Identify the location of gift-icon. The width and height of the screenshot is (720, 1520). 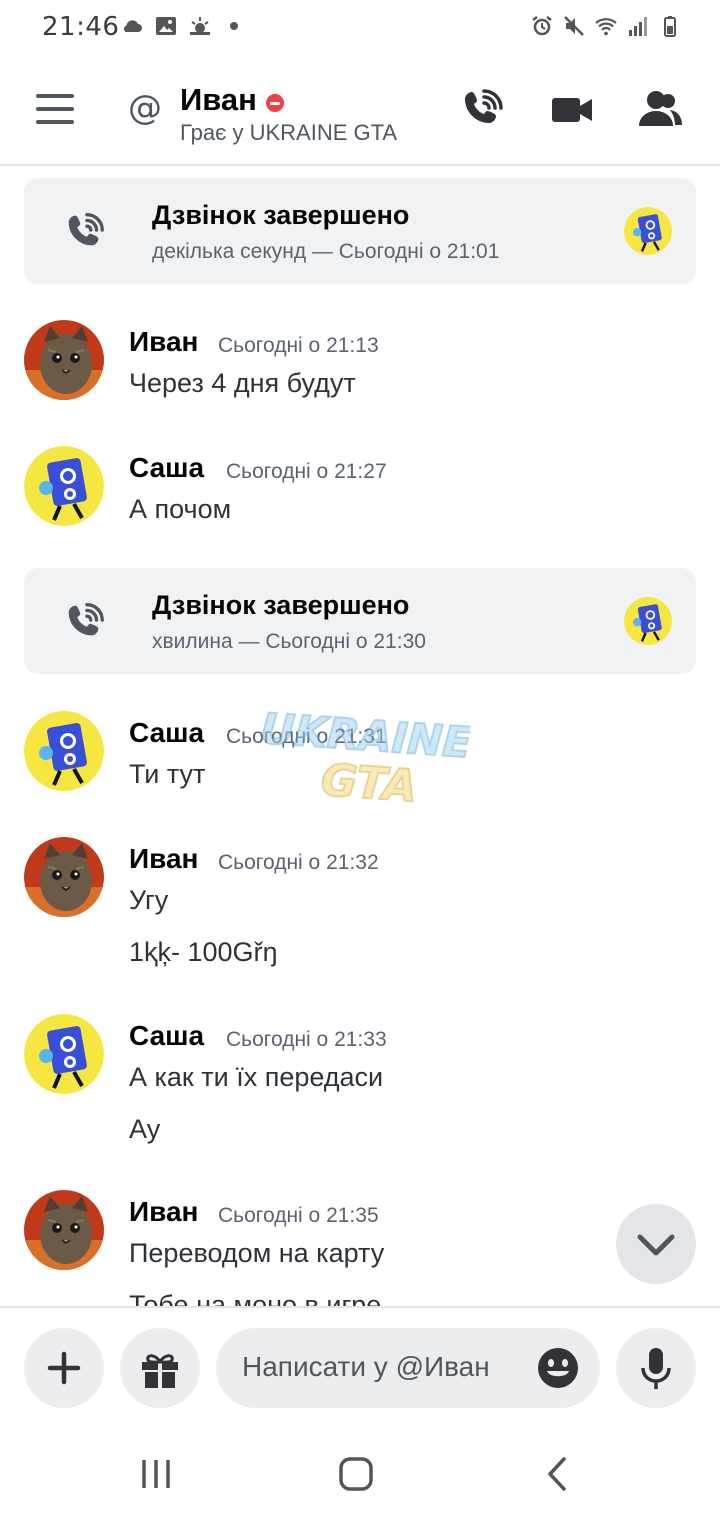
(160, 1371).